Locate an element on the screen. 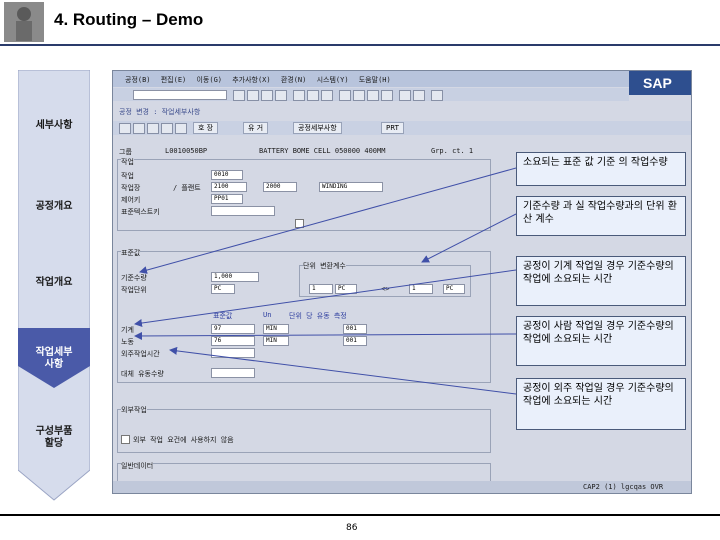 The width and height of the screenshot is (720, 540). page-number: 86 is located at coordinates (352, 528).